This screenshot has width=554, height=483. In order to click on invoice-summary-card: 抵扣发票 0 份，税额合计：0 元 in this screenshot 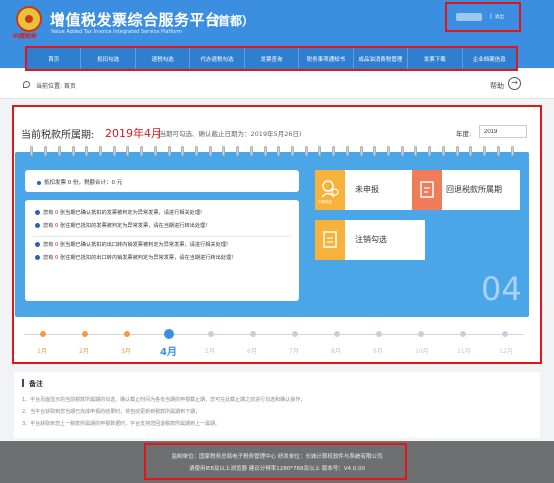, I will do `click(162, 181)`.